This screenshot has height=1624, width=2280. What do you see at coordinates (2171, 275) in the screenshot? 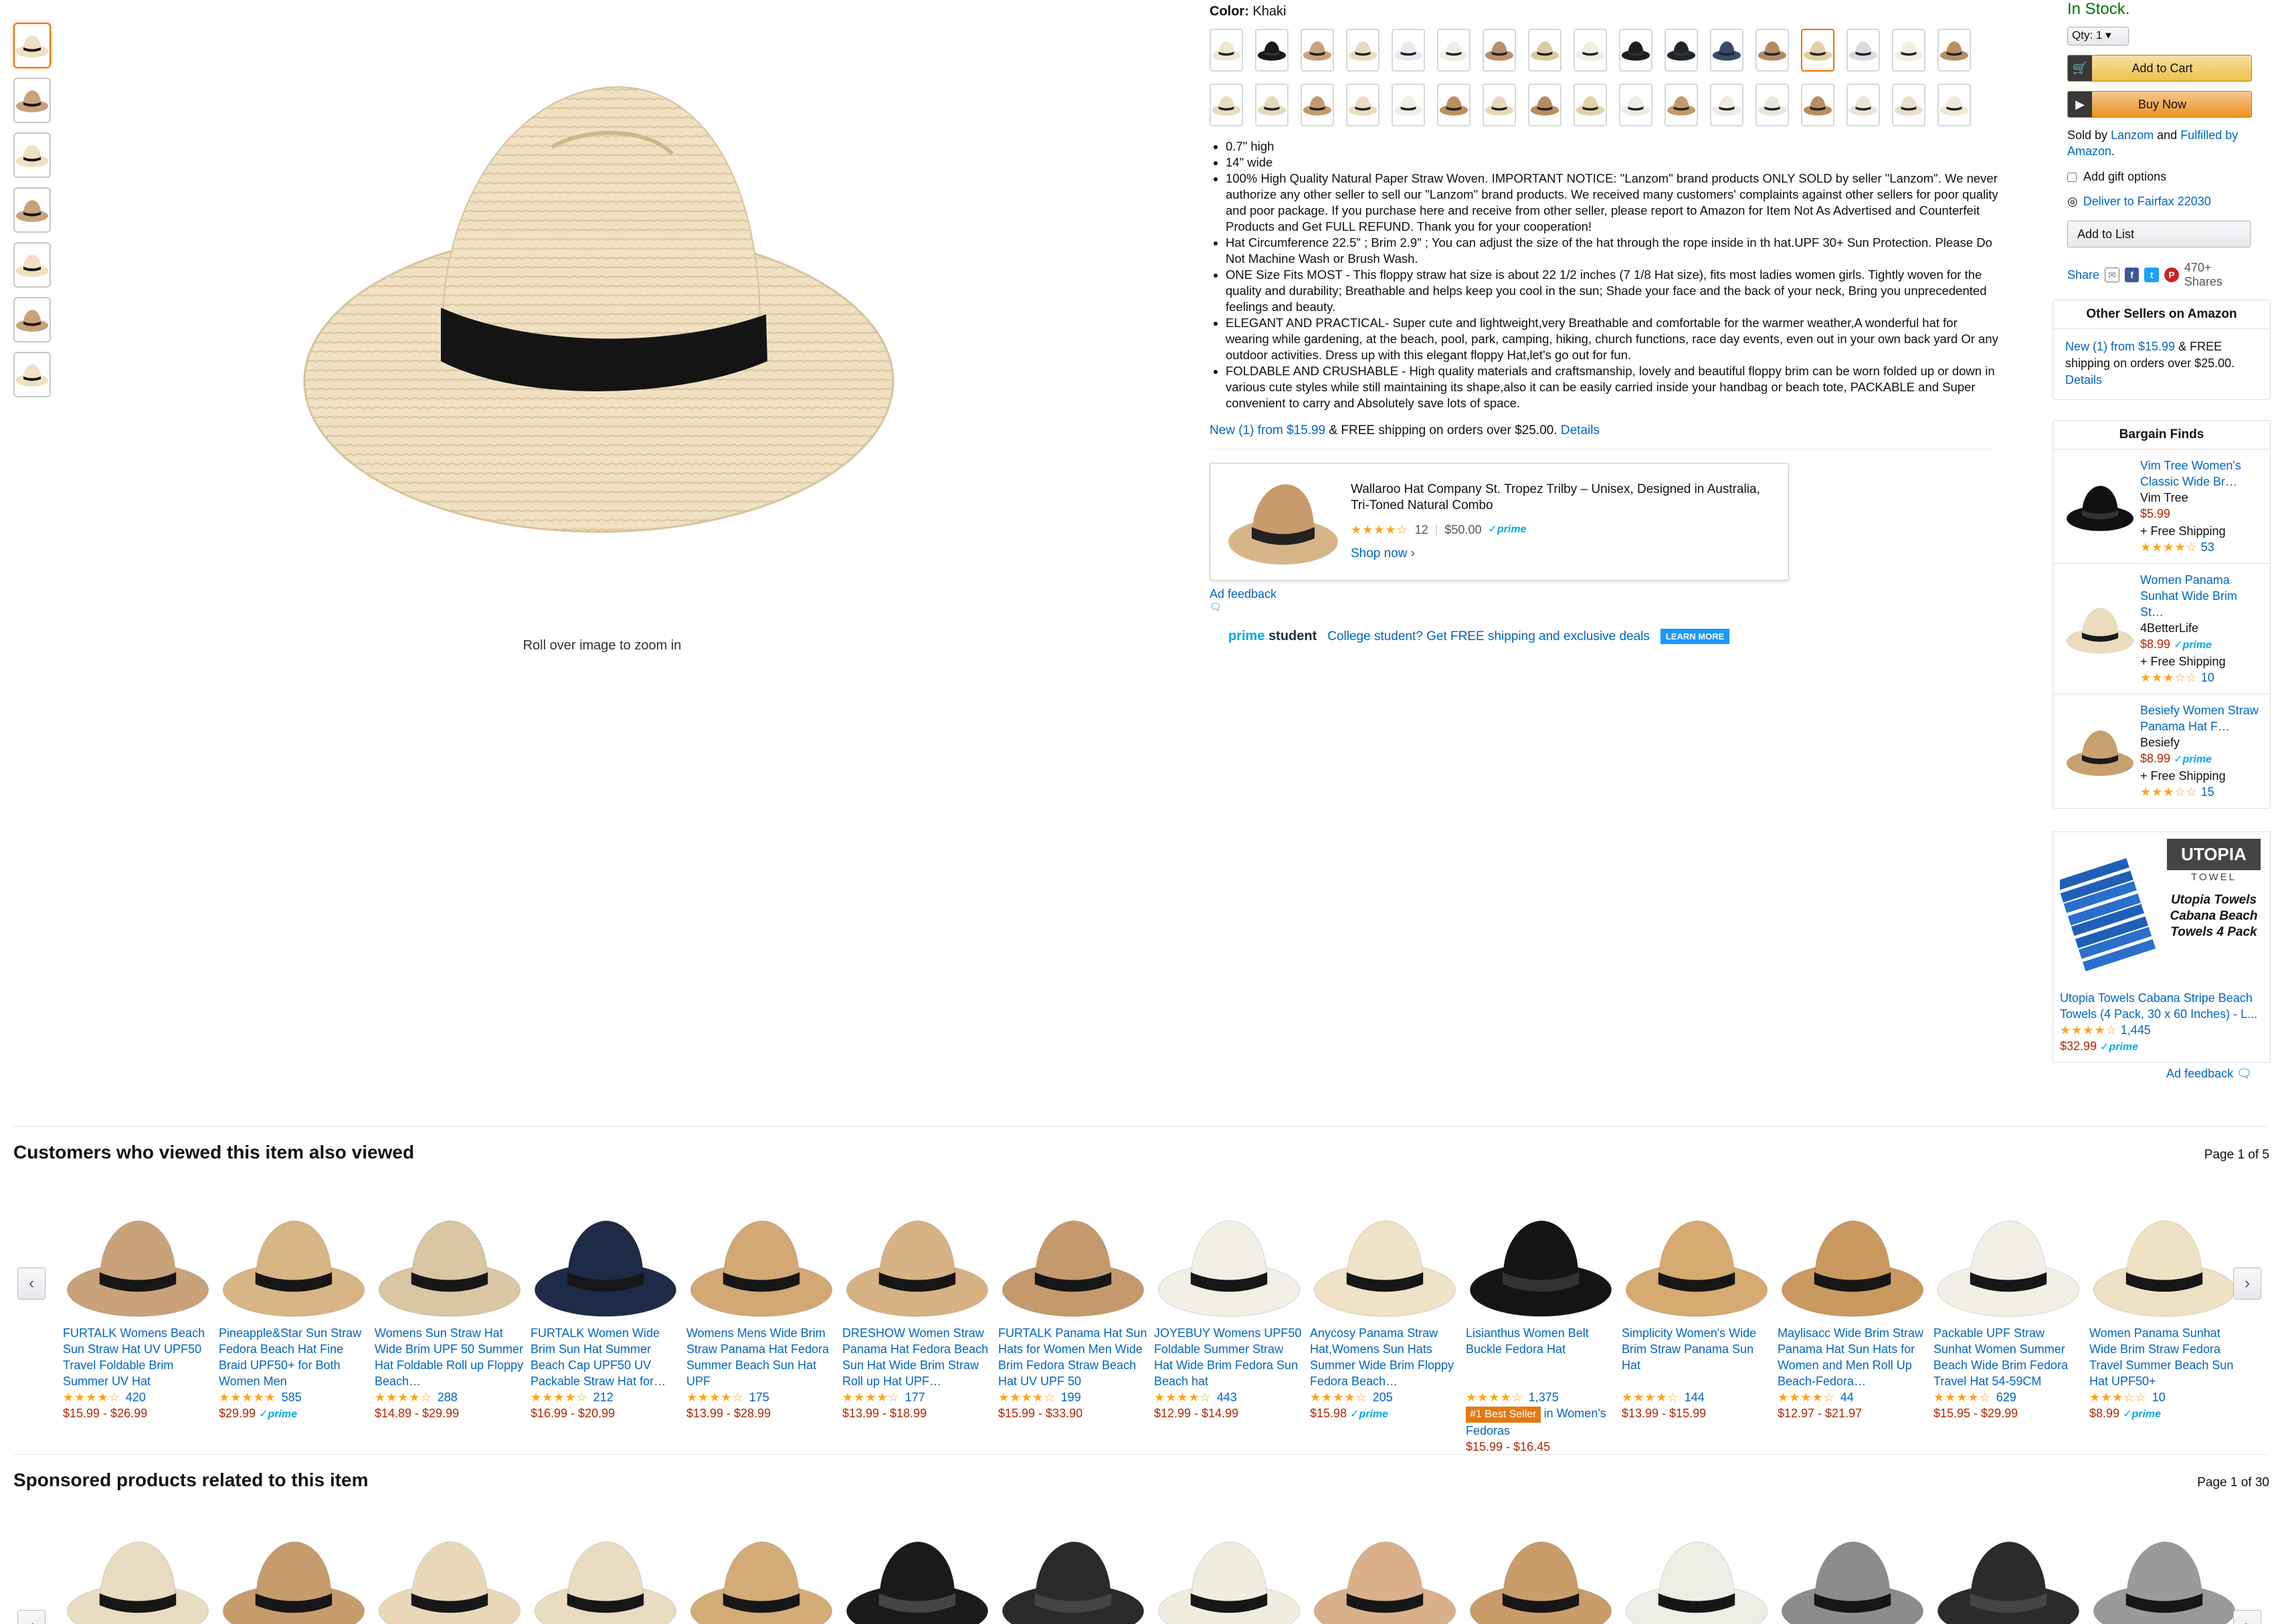
I see `pinterest-icon: P` at bounding box center [2171, 275].